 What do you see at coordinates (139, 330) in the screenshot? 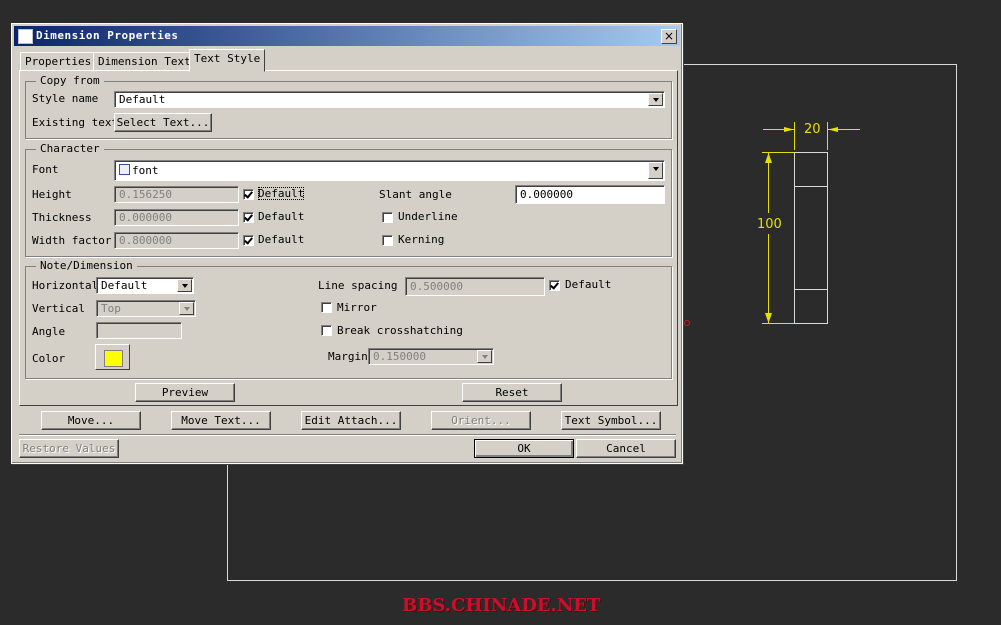
I see `angle-field` at bounding box center [139, 330].